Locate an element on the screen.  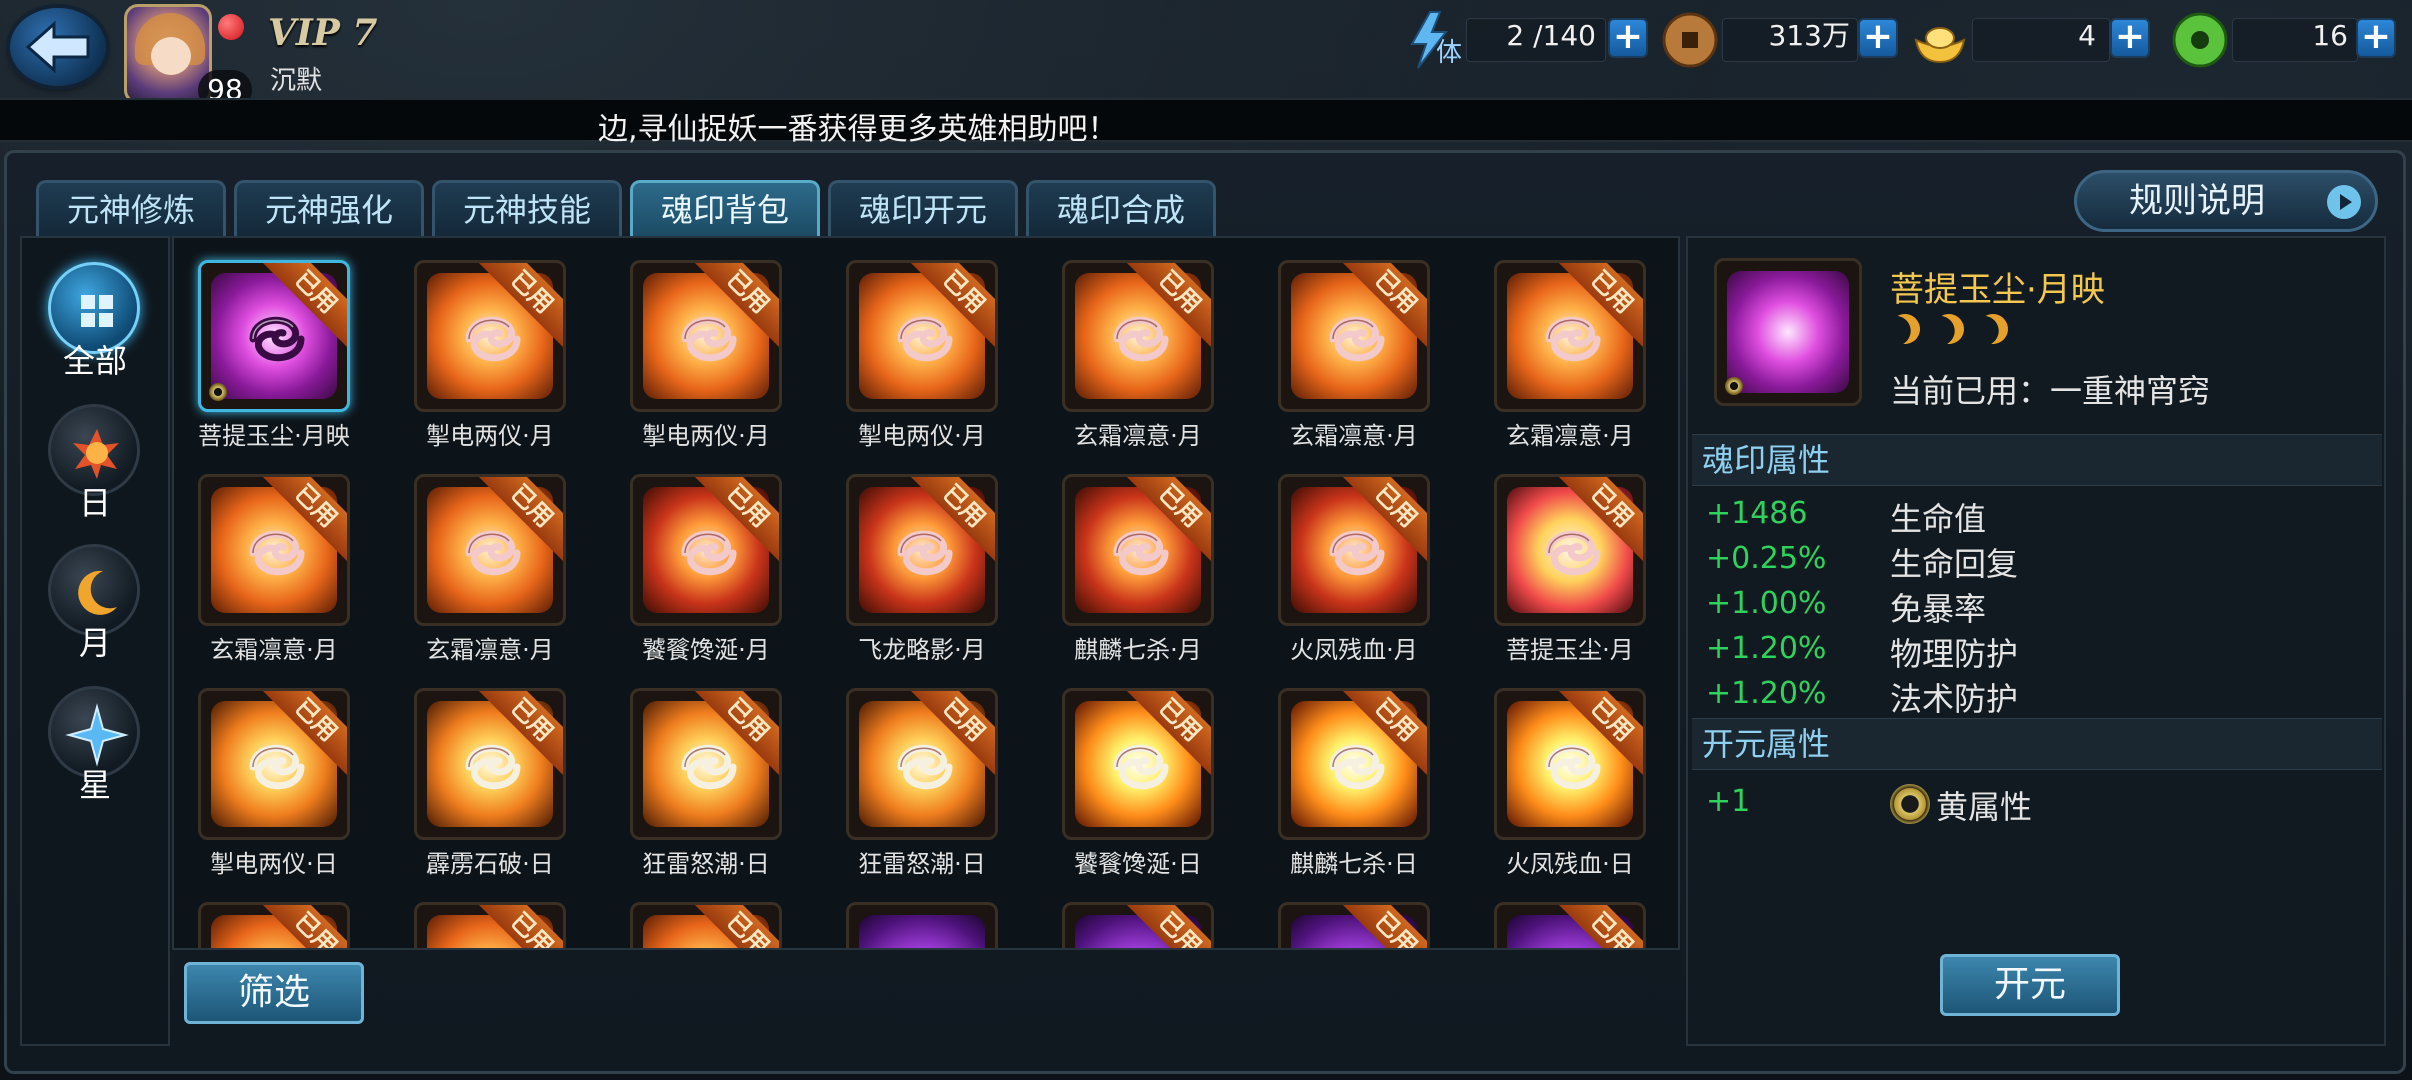
attr-value: +1.00% is located at coordinates (1766, 603).